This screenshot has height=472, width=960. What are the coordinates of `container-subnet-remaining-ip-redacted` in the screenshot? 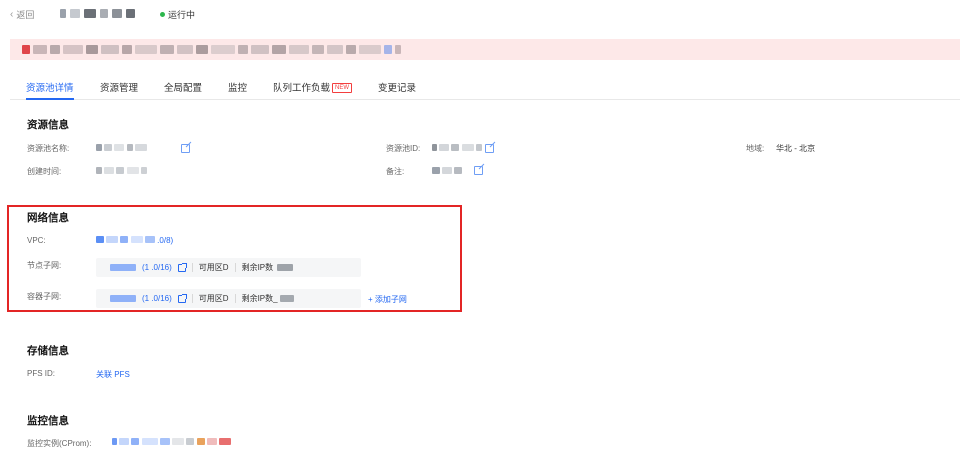 It's located at (286, 298).